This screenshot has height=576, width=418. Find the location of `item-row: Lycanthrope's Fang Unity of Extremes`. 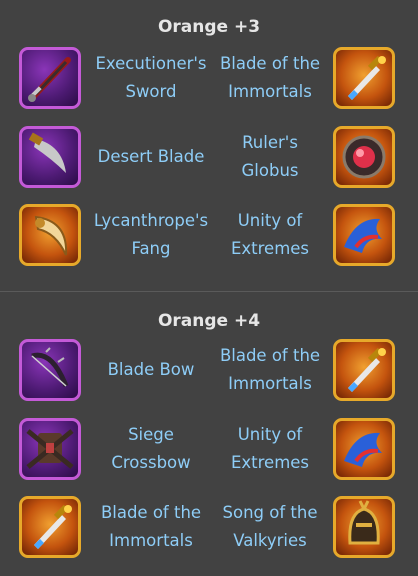

item-row: Lycanthrope's Fang Unity of Extremes is located at coordinates (209, 238).